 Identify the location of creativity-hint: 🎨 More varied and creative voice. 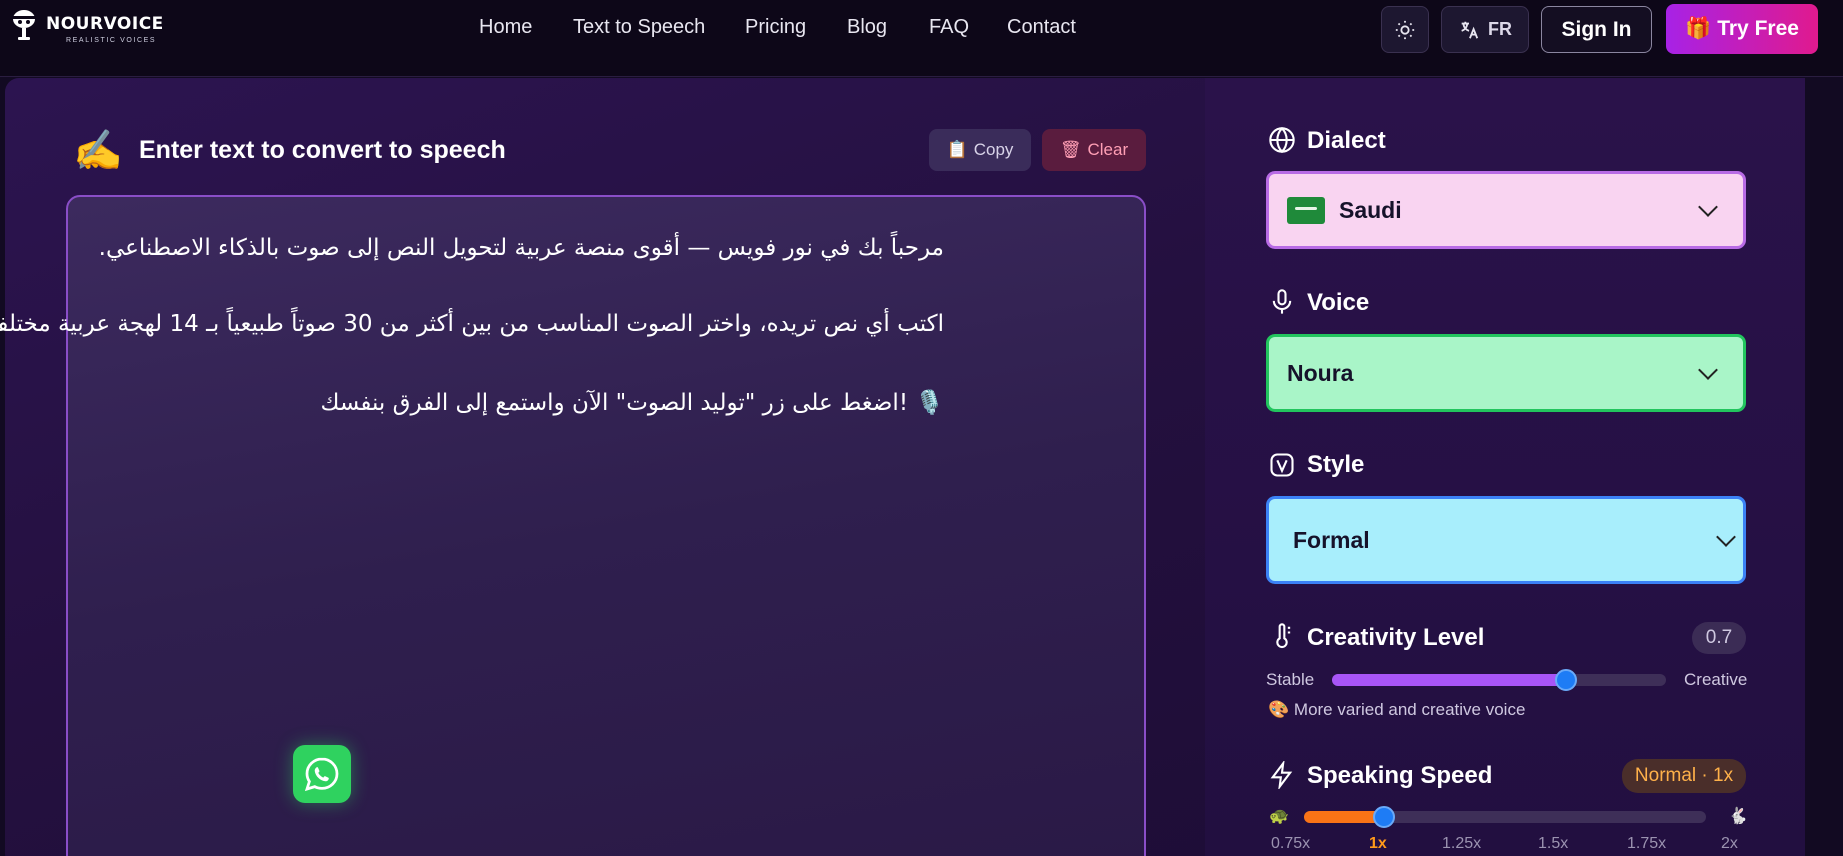
(1396, 710).